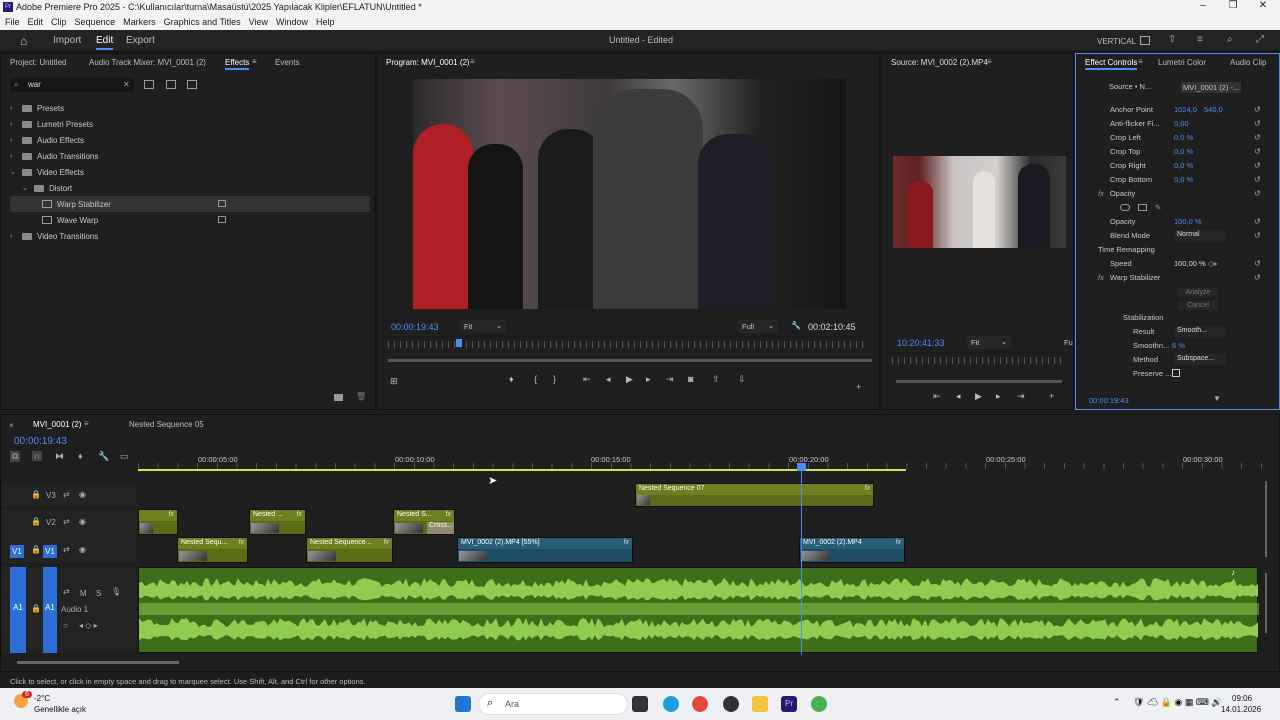 The image size is (1280, 720). What do you see at coordinates (1182, 165) in the screenshot?
I see `ec-row-crop-right: Crop Right 0,0 % ↺` at bounding box center [1182, 165].